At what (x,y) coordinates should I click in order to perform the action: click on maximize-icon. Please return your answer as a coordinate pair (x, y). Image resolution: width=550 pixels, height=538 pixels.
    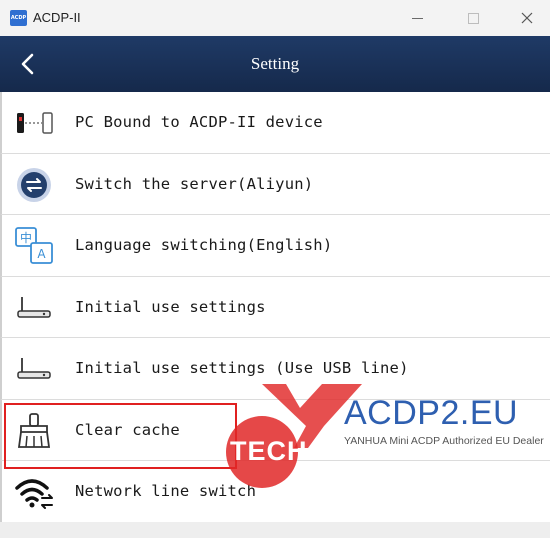
    Looking at the image, I should click on (473, 18).